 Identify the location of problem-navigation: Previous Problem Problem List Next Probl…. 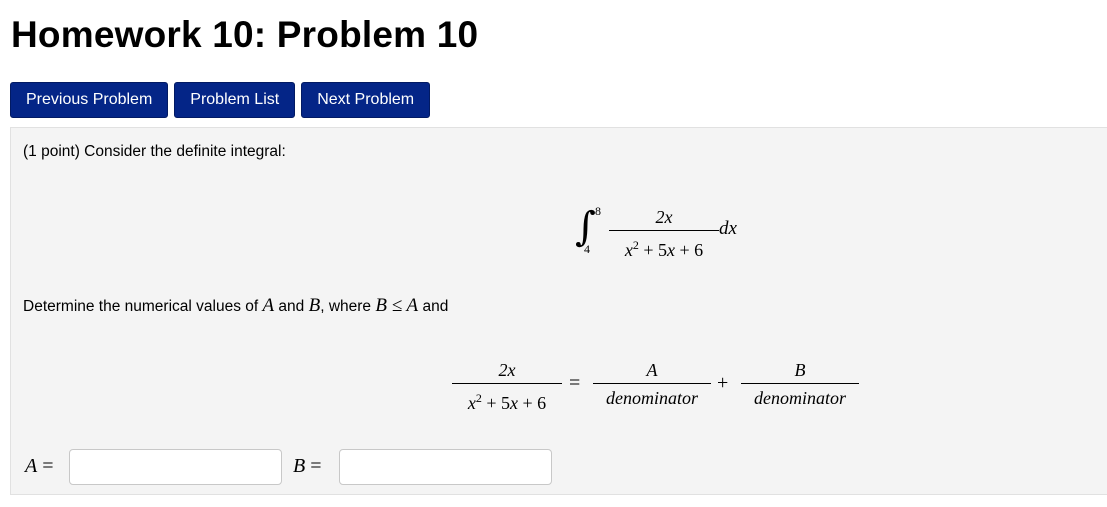
(220, 100).